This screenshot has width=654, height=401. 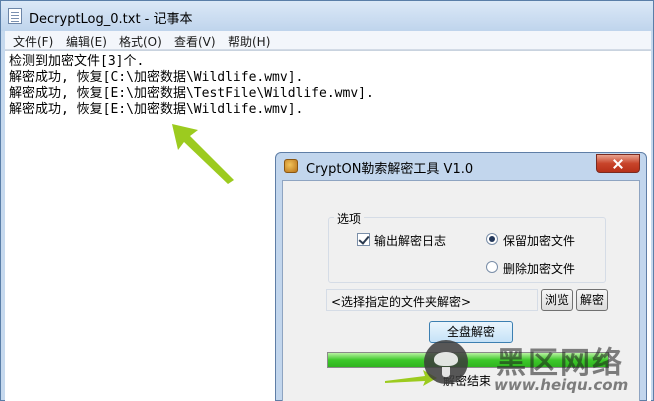 I want to click on notepad-titlebar: DecryptLog_0.txt - 记事本, so click(x=327, y=16).